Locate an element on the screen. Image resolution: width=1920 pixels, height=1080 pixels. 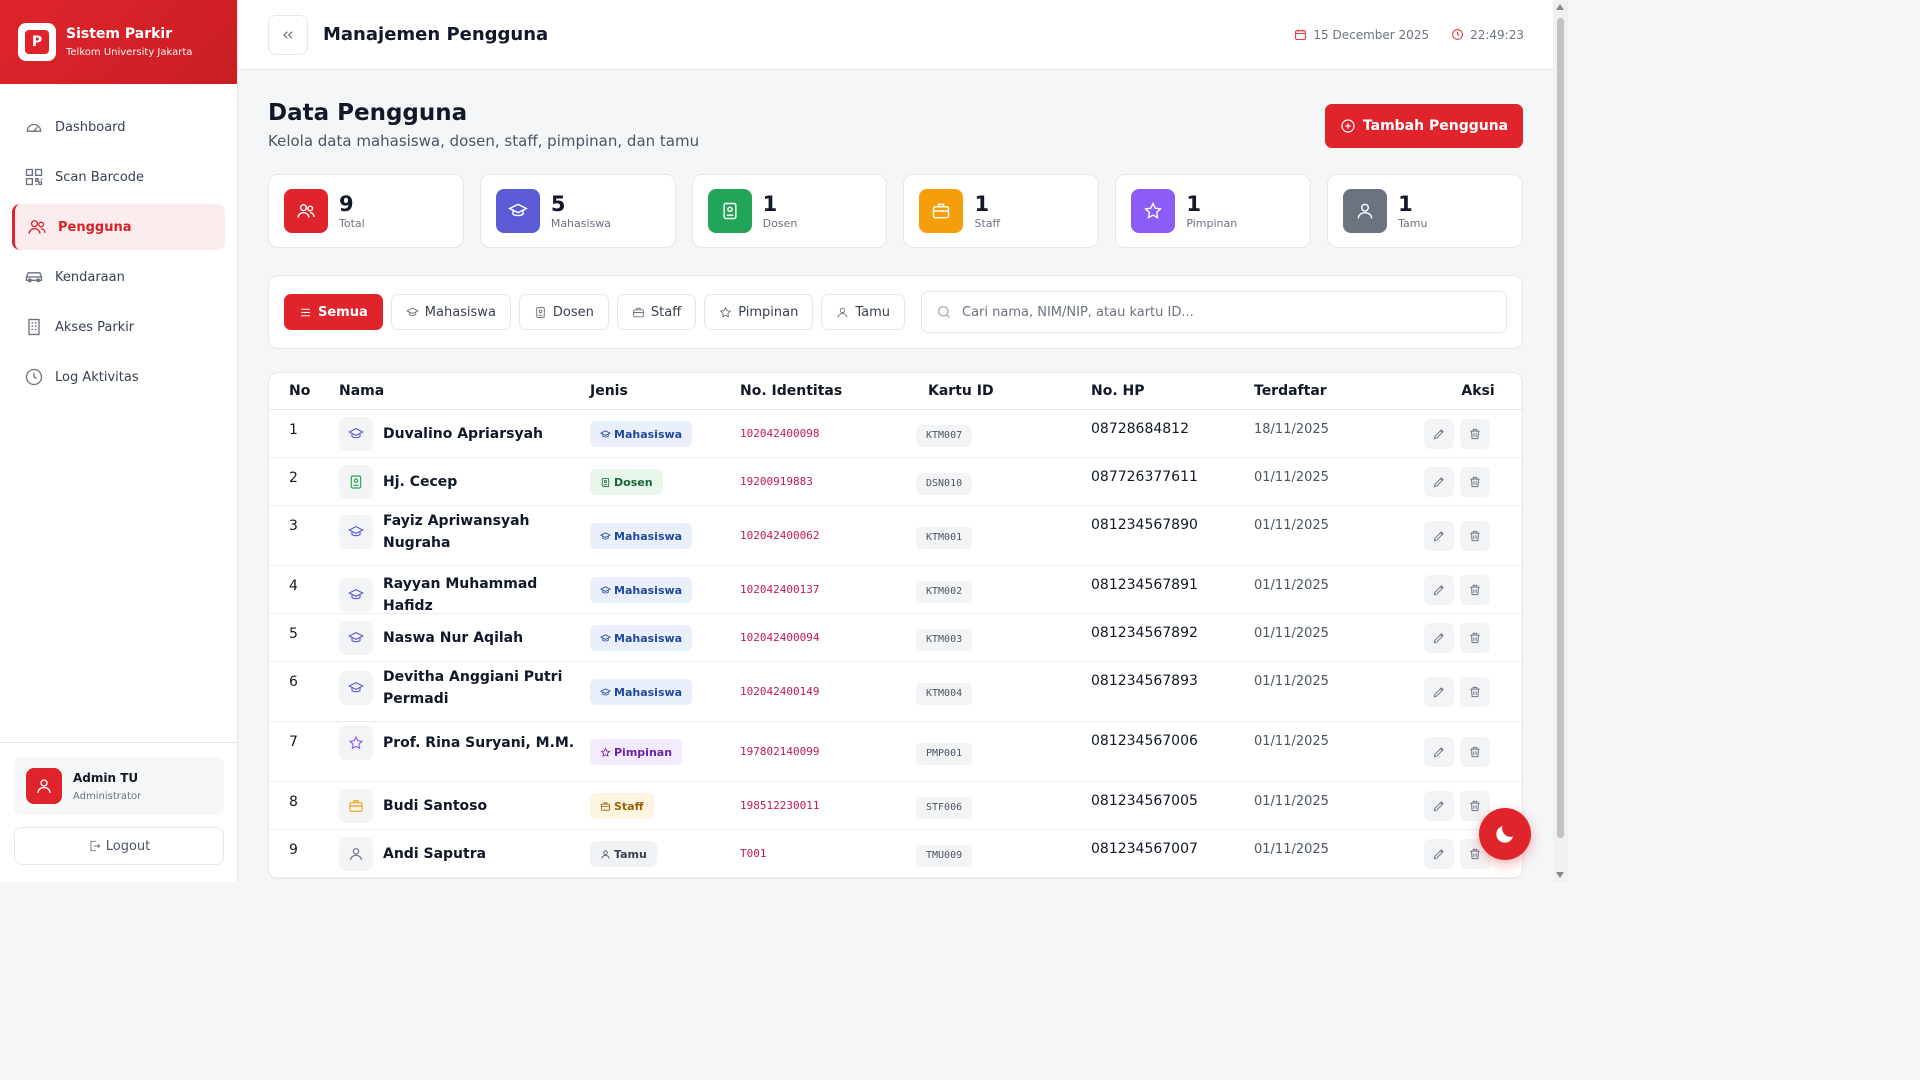
pencil-icon is located at coordinates (1438, 854).